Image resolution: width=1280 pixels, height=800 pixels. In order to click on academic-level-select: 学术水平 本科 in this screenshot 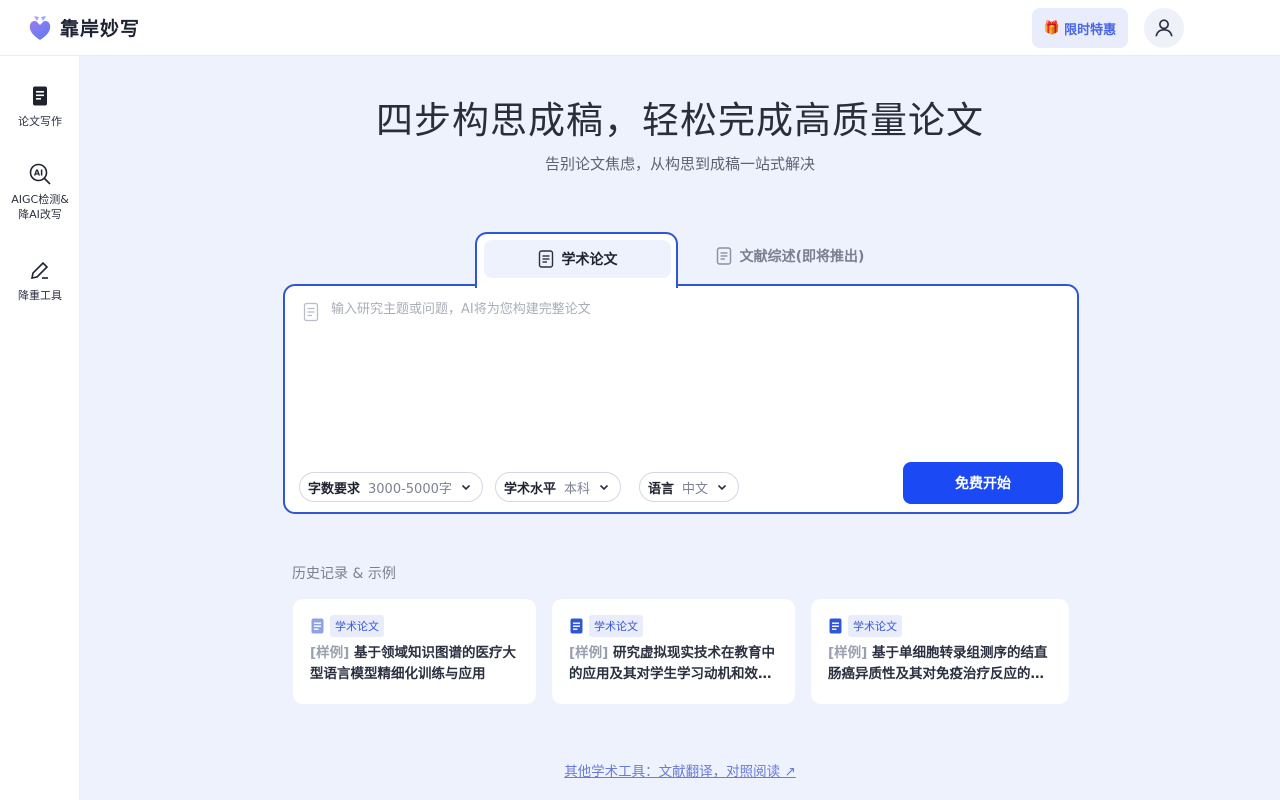, I will do `click(558, 487)`.